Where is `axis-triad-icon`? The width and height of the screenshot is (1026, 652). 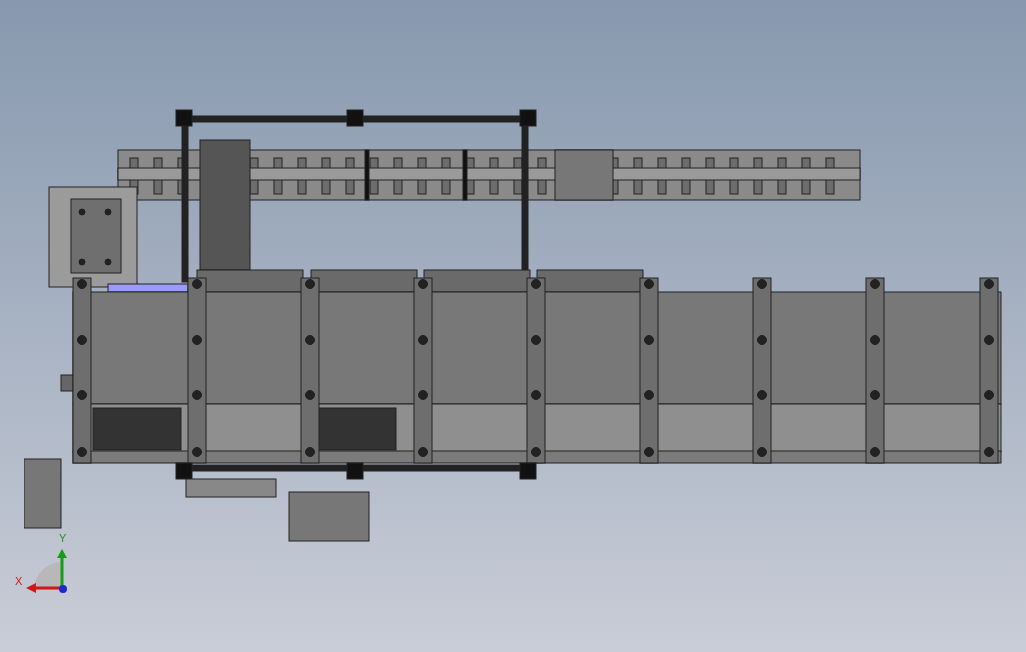 axis-triad-icon is located at coordinates (47, 571).